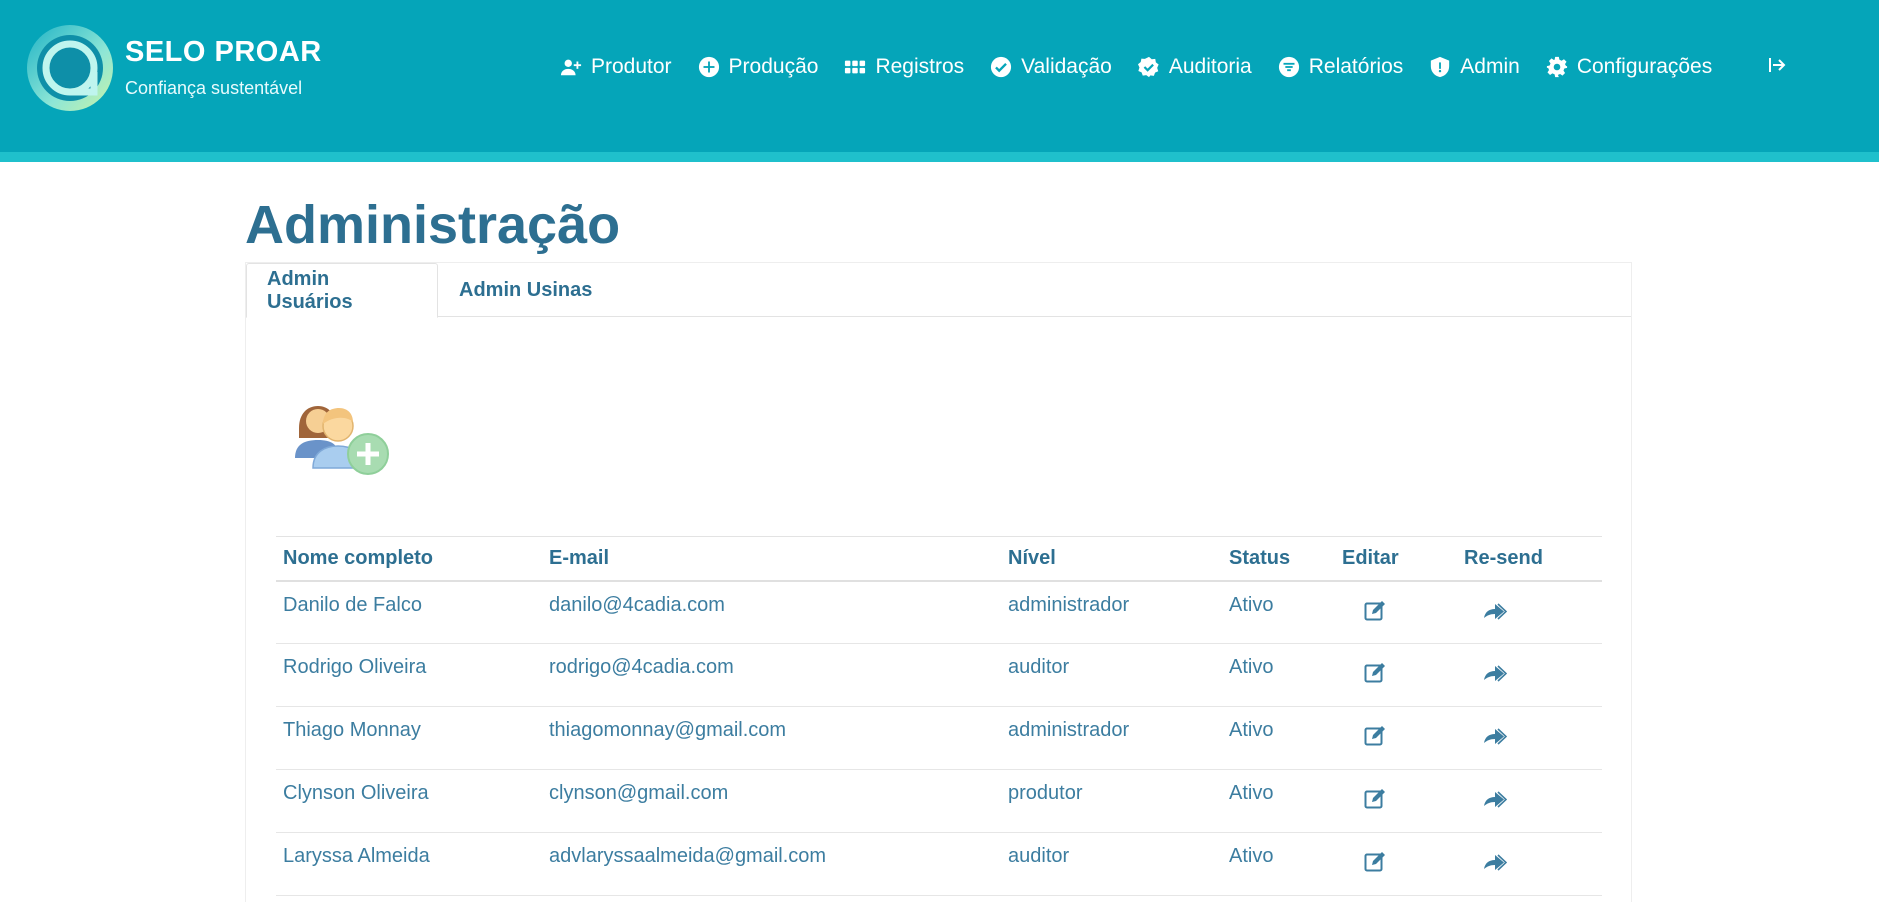 The width and height of the screenshot is (1879, 902). Describe the element at coordinates (708, 67) in the screenshot. I see `plus-circle-icon` at that location.